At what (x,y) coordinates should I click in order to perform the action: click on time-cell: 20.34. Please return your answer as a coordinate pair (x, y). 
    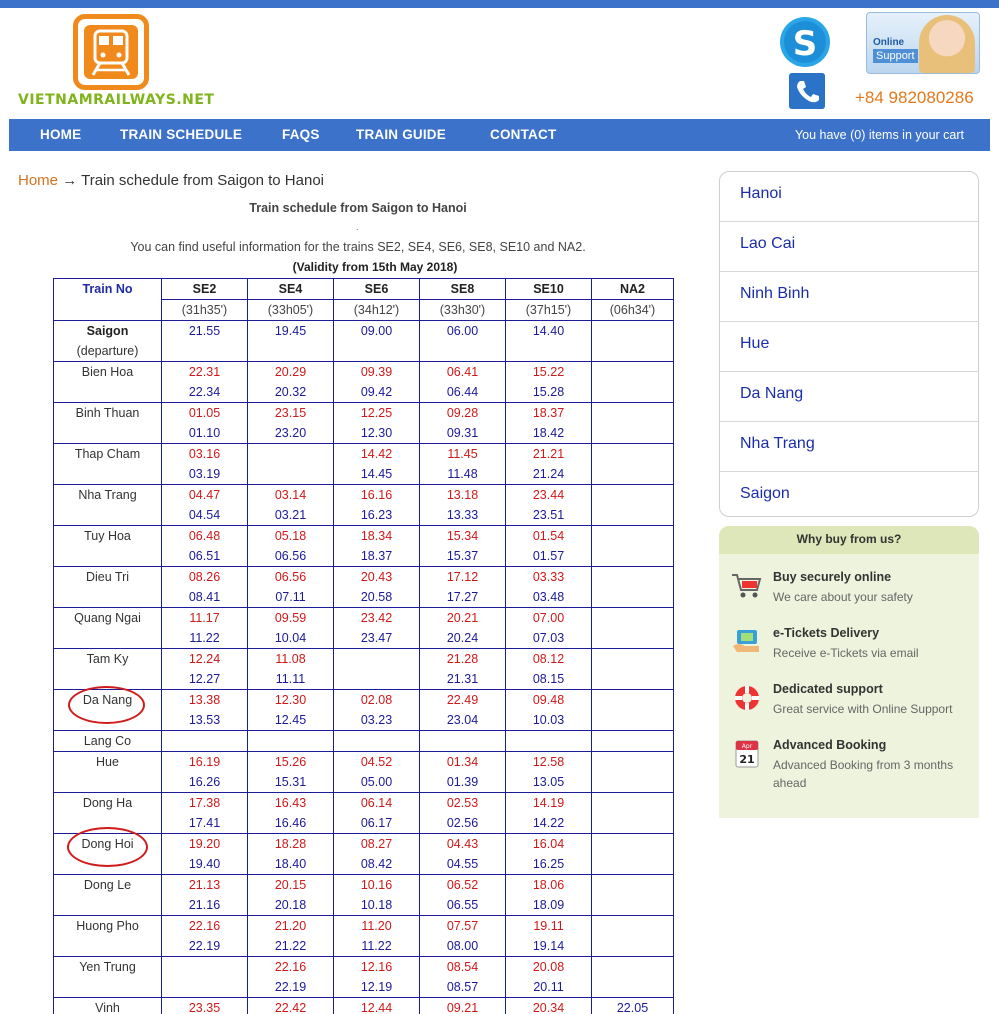
    Looking at the image, I should click on (548, 1005).